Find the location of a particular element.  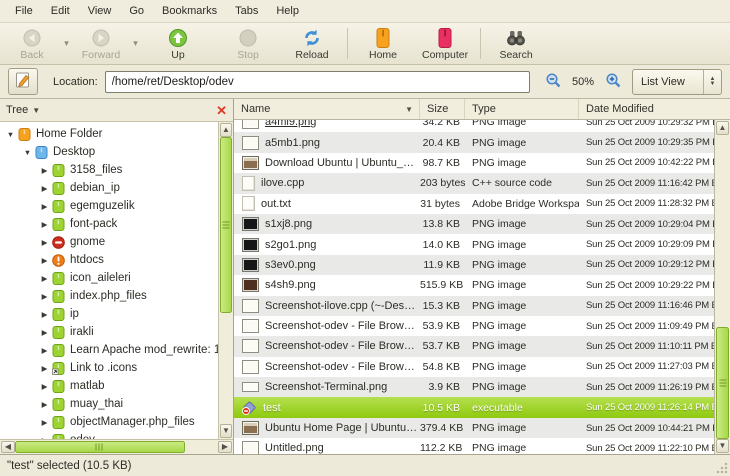

forward-button: Forward is located at coordinates (101, 43).